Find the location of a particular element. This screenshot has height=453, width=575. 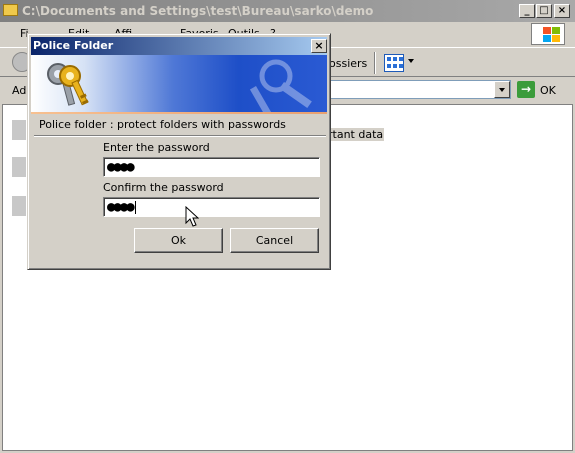

go-button: OK is located at coordinates (548, 90).